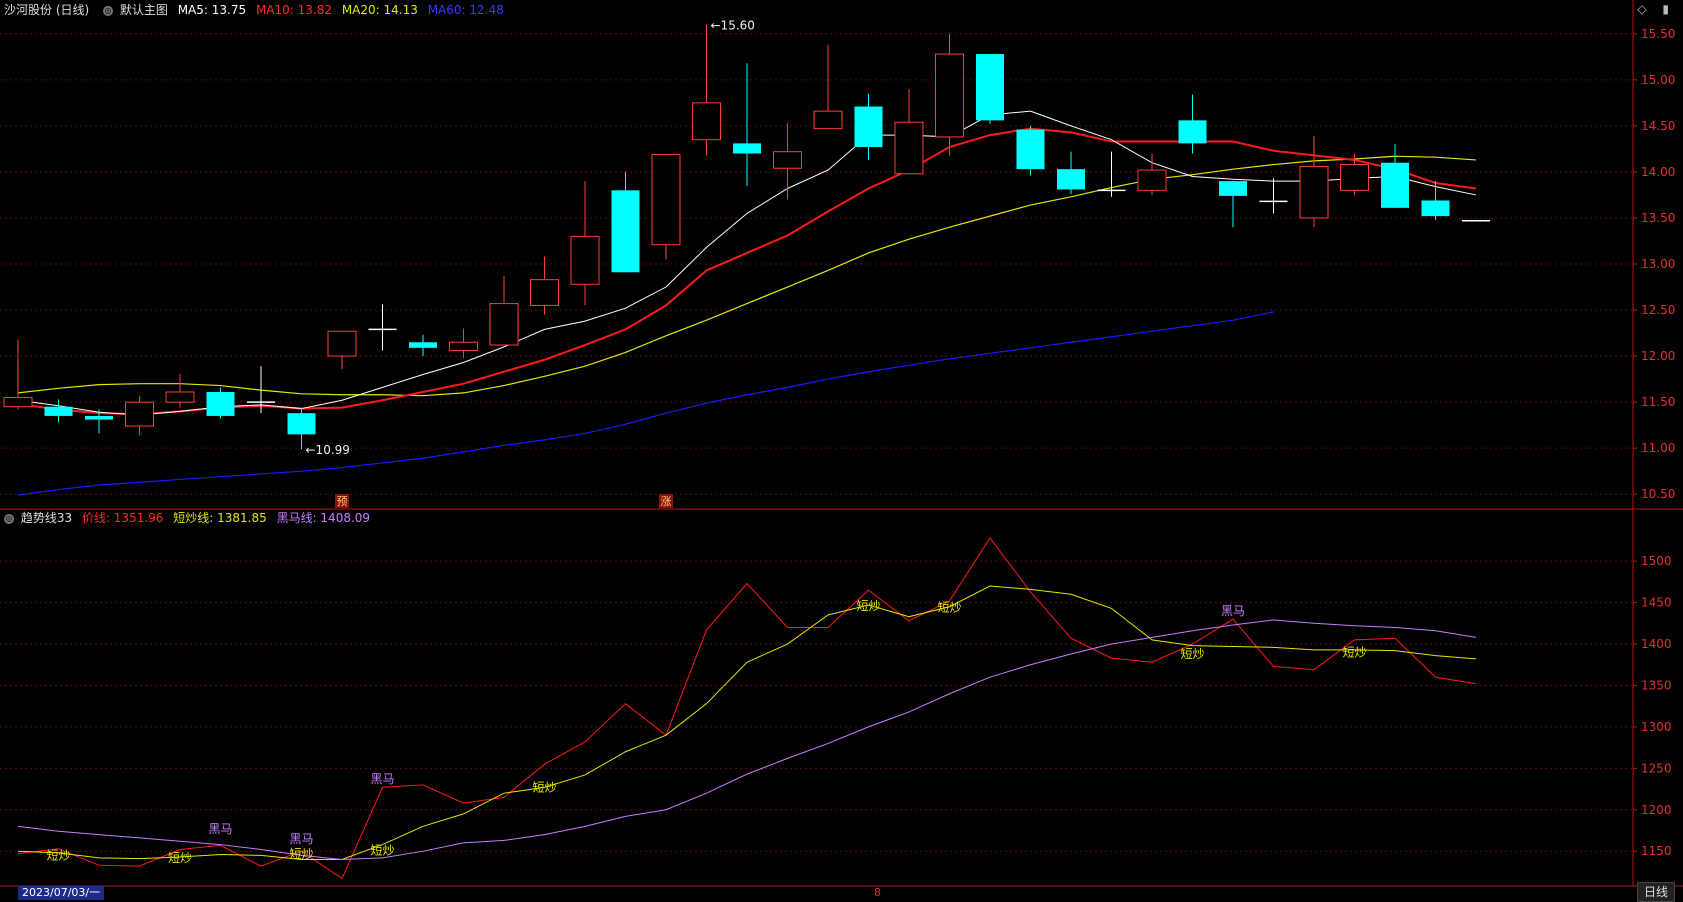  Describe the element at coordinates (504, 501) in the screenshot. I see `signal-markers: 预涨` at that location.